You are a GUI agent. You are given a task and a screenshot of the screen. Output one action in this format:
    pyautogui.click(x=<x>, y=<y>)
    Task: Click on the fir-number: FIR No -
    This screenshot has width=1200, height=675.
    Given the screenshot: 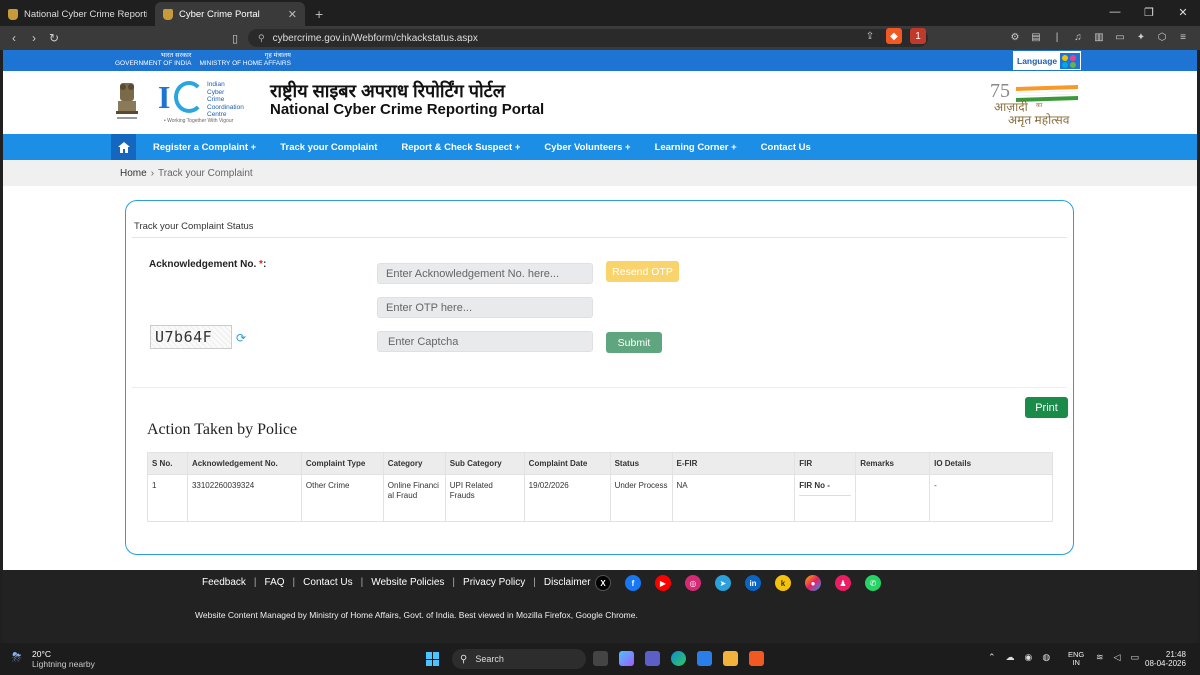 What is the action you would take?
    pyautogui.click(x=825, y=488)
    